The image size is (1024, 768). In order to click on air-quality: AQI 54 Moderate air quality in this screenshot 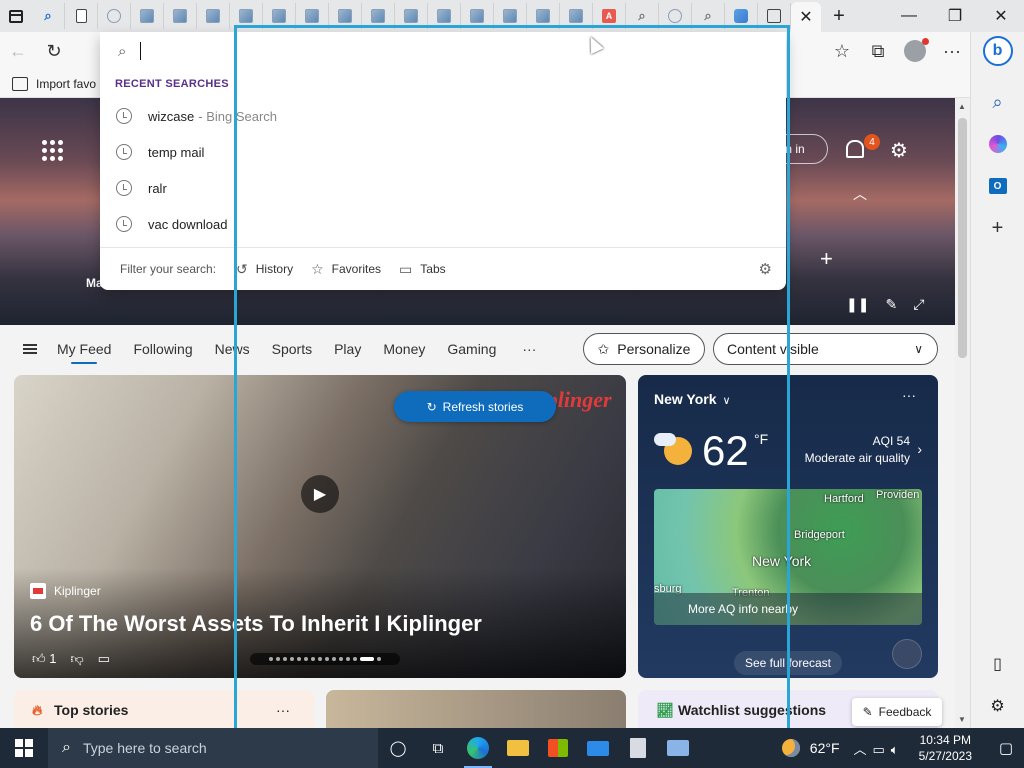, I will do `click(857, 450)`.